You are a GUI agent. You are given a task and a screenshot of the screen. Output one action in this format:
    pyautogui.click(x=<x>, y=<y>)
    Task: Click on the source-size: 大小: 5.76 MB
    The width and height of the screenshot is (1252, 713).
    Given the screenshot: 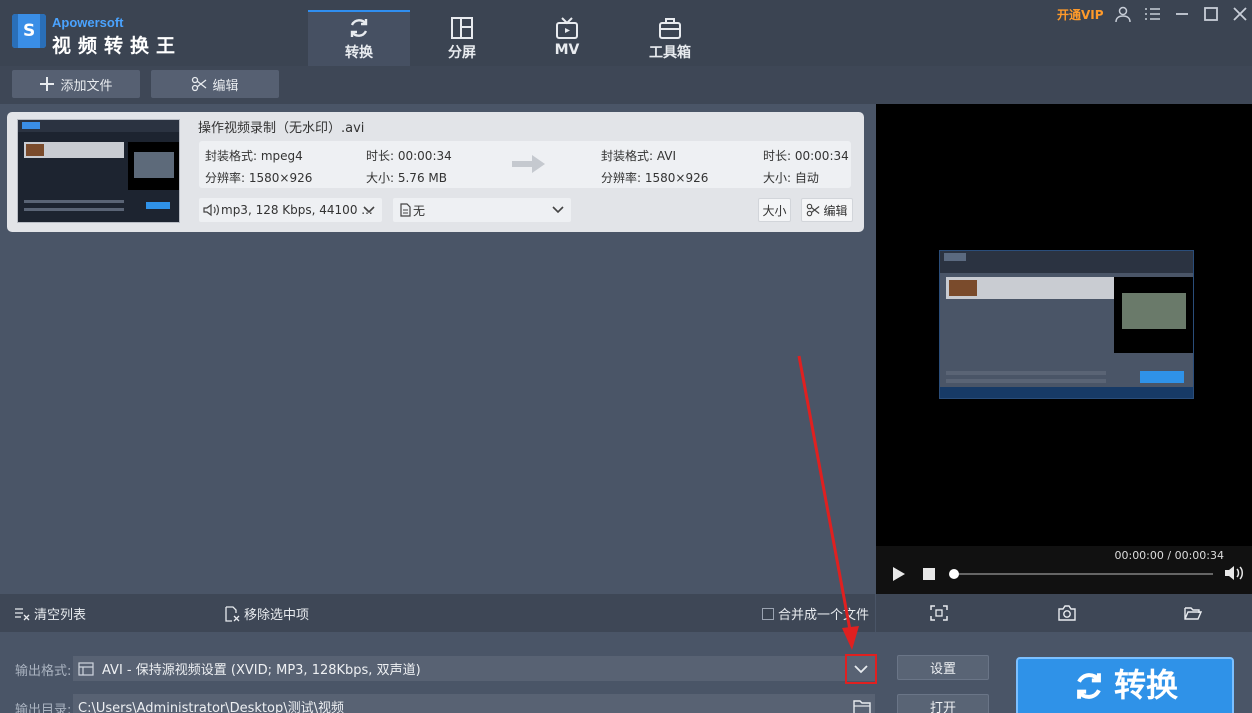 What is the action you would take?
    pyautogui.click(x=406, y=178)
    